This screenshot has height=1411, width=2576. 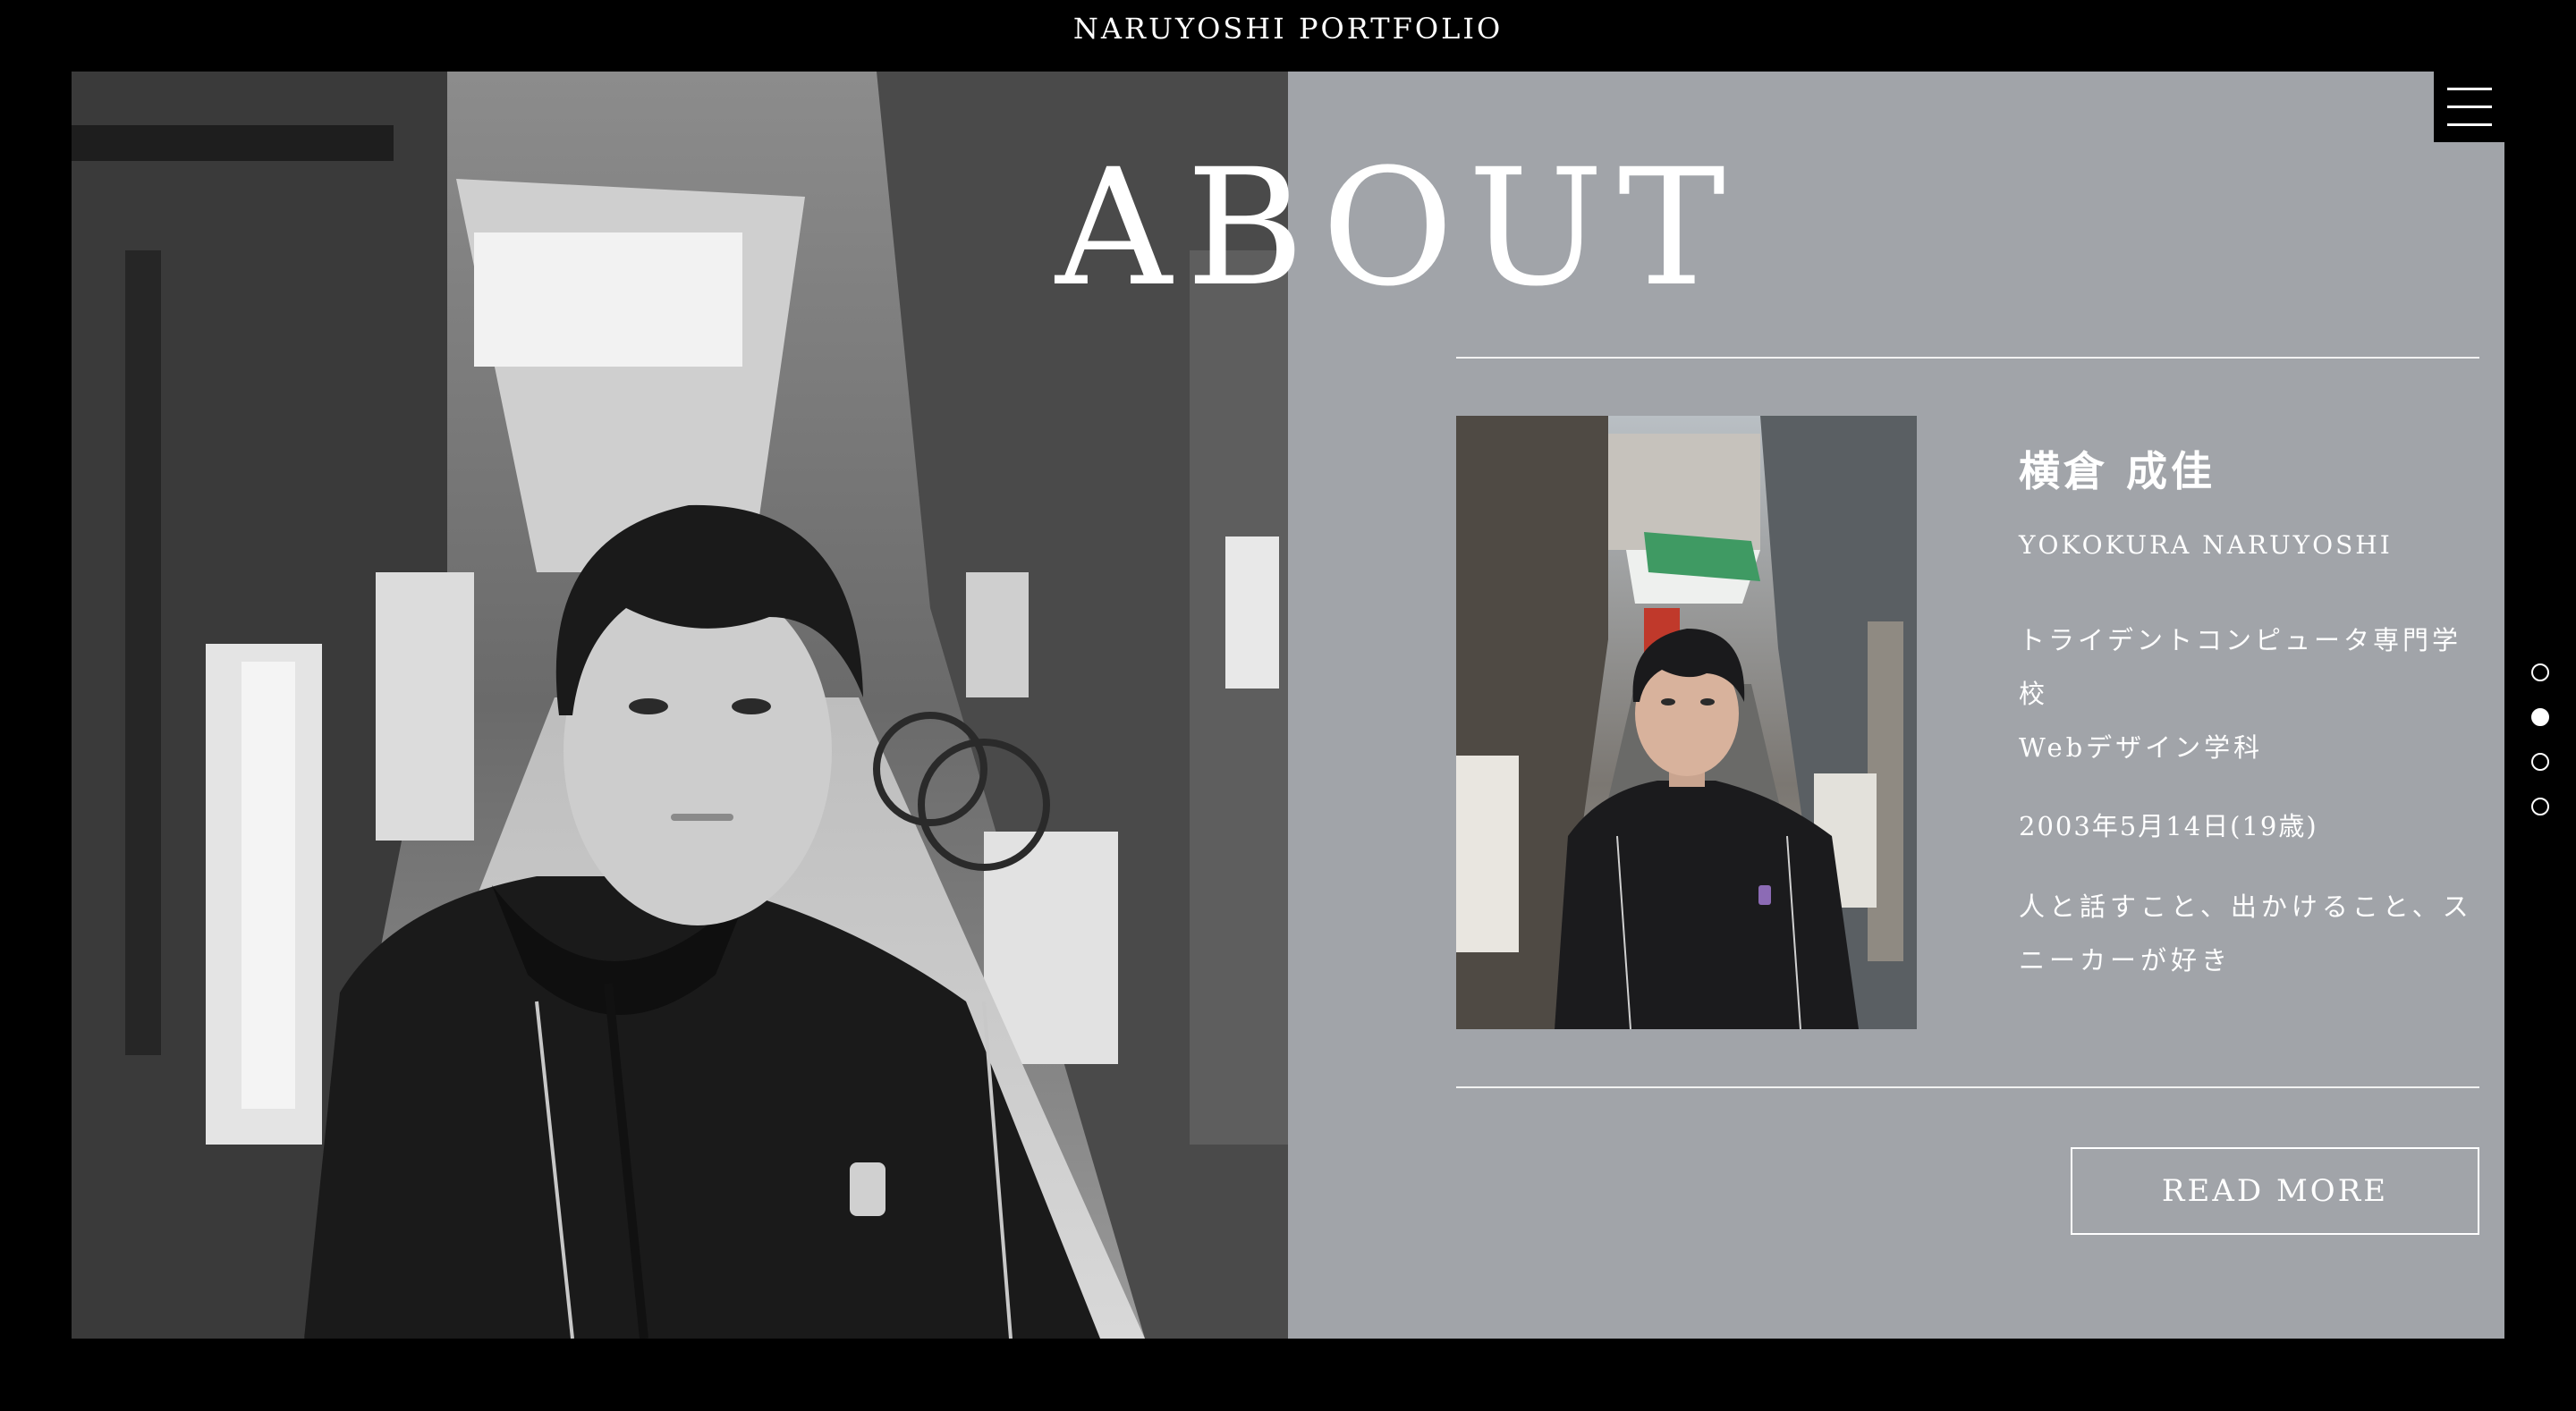 I want to click on school-info: トライデントコンピュータ専門学校 Webデザイン学科, so click(x=2251, y=693).